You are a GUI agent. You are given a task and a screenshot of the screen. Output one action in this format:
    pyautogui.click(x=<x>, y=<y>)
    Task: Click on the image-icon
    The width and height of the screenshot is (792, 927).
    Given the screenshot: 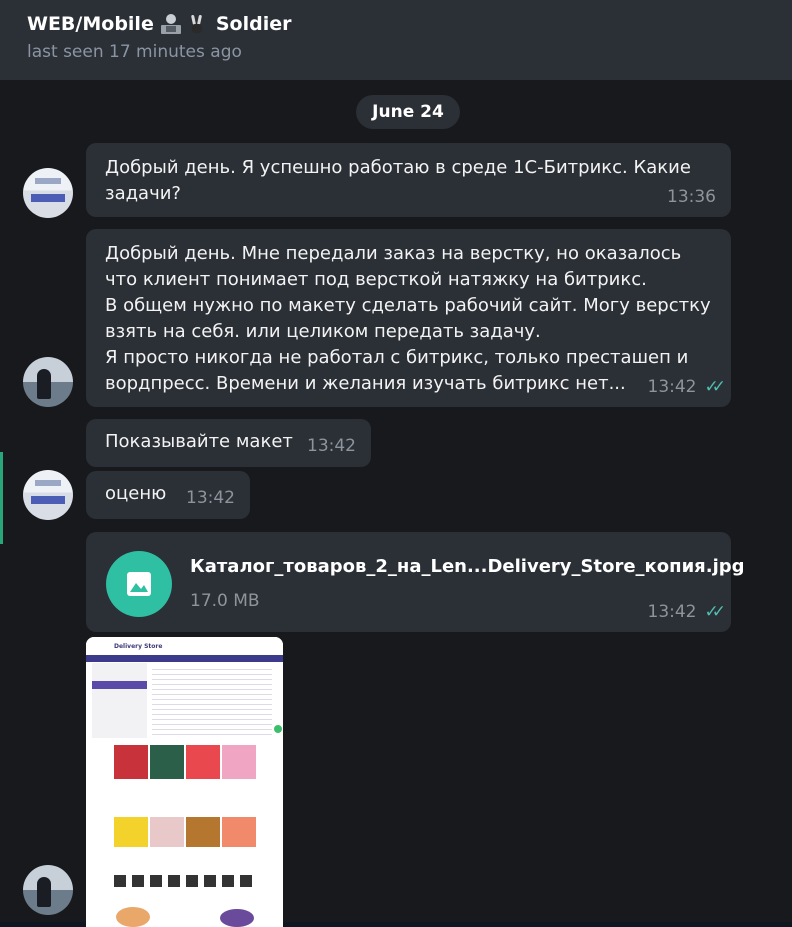 What is the action you would take?
    pyautogui.click(x=139, y=584)
    